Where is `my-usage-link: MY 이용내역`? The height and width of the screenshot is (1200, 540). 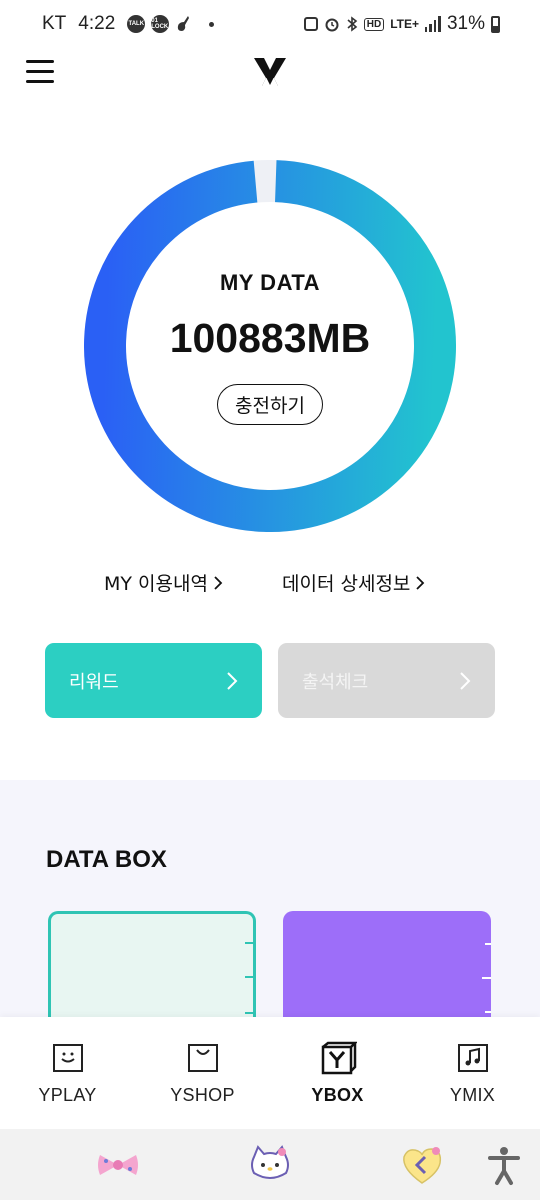 my-usage-link: MY 이용내역 is located at coordinates (164, 582).